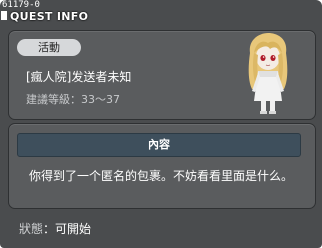  I want to click on content-header: 內容, so click(159, 145).